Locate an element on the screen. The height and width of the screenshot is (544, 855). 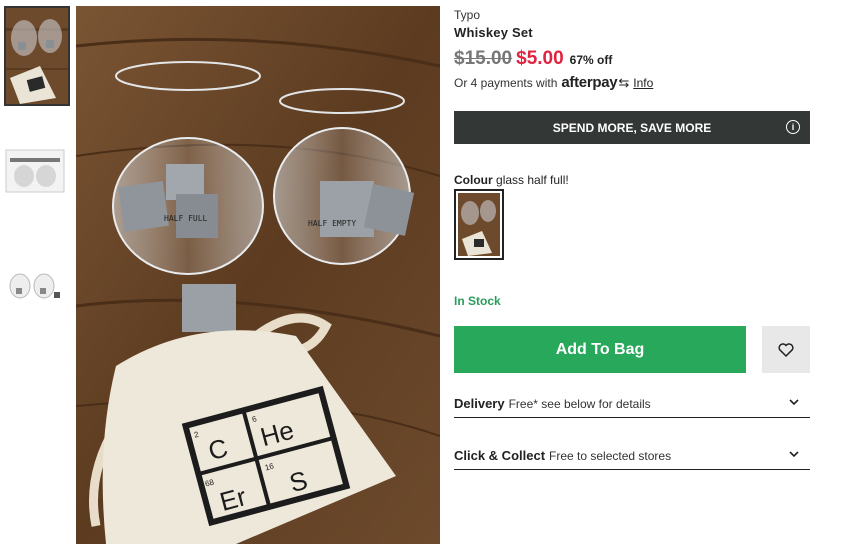
colour-swatch is located at coordinates (479, 224).